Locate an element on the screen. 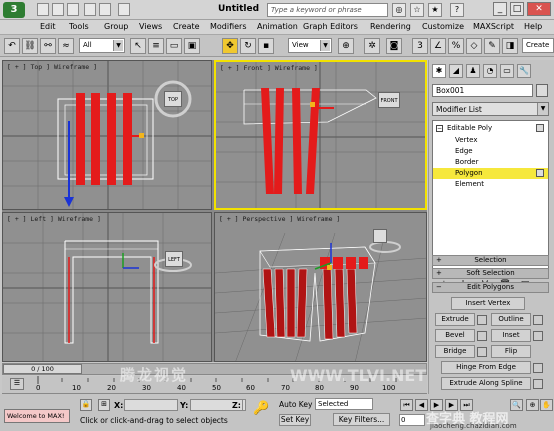 The height and width of the screenshot is (431, 554). rollout-soft-selection: + Soft Selection is located at coordinates (490, 273).